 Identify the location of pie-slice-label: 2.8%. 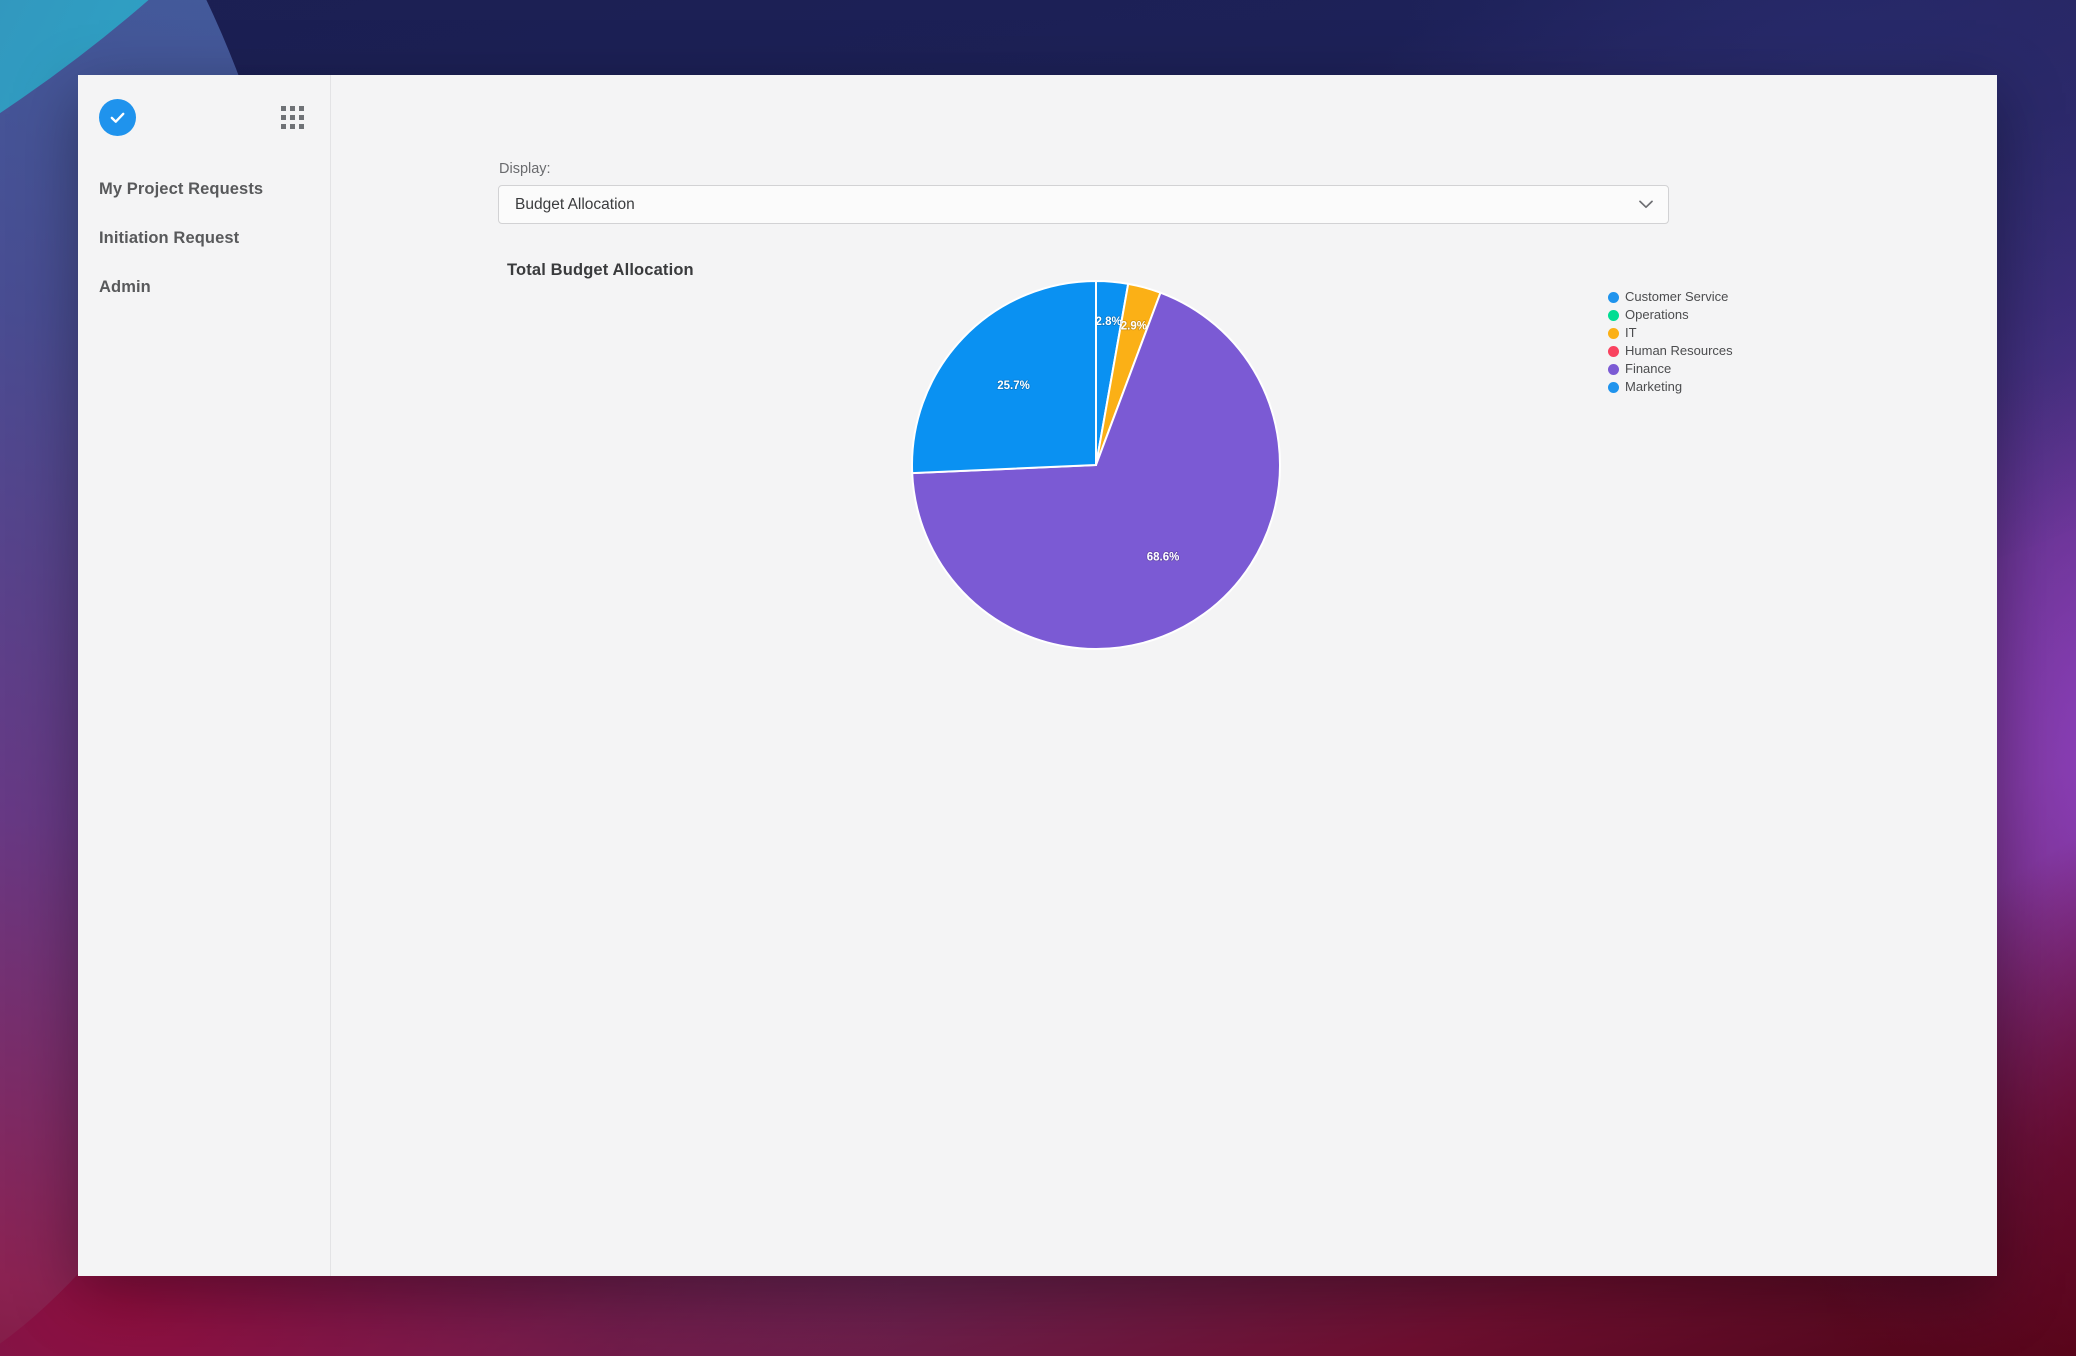
(1108, 322).